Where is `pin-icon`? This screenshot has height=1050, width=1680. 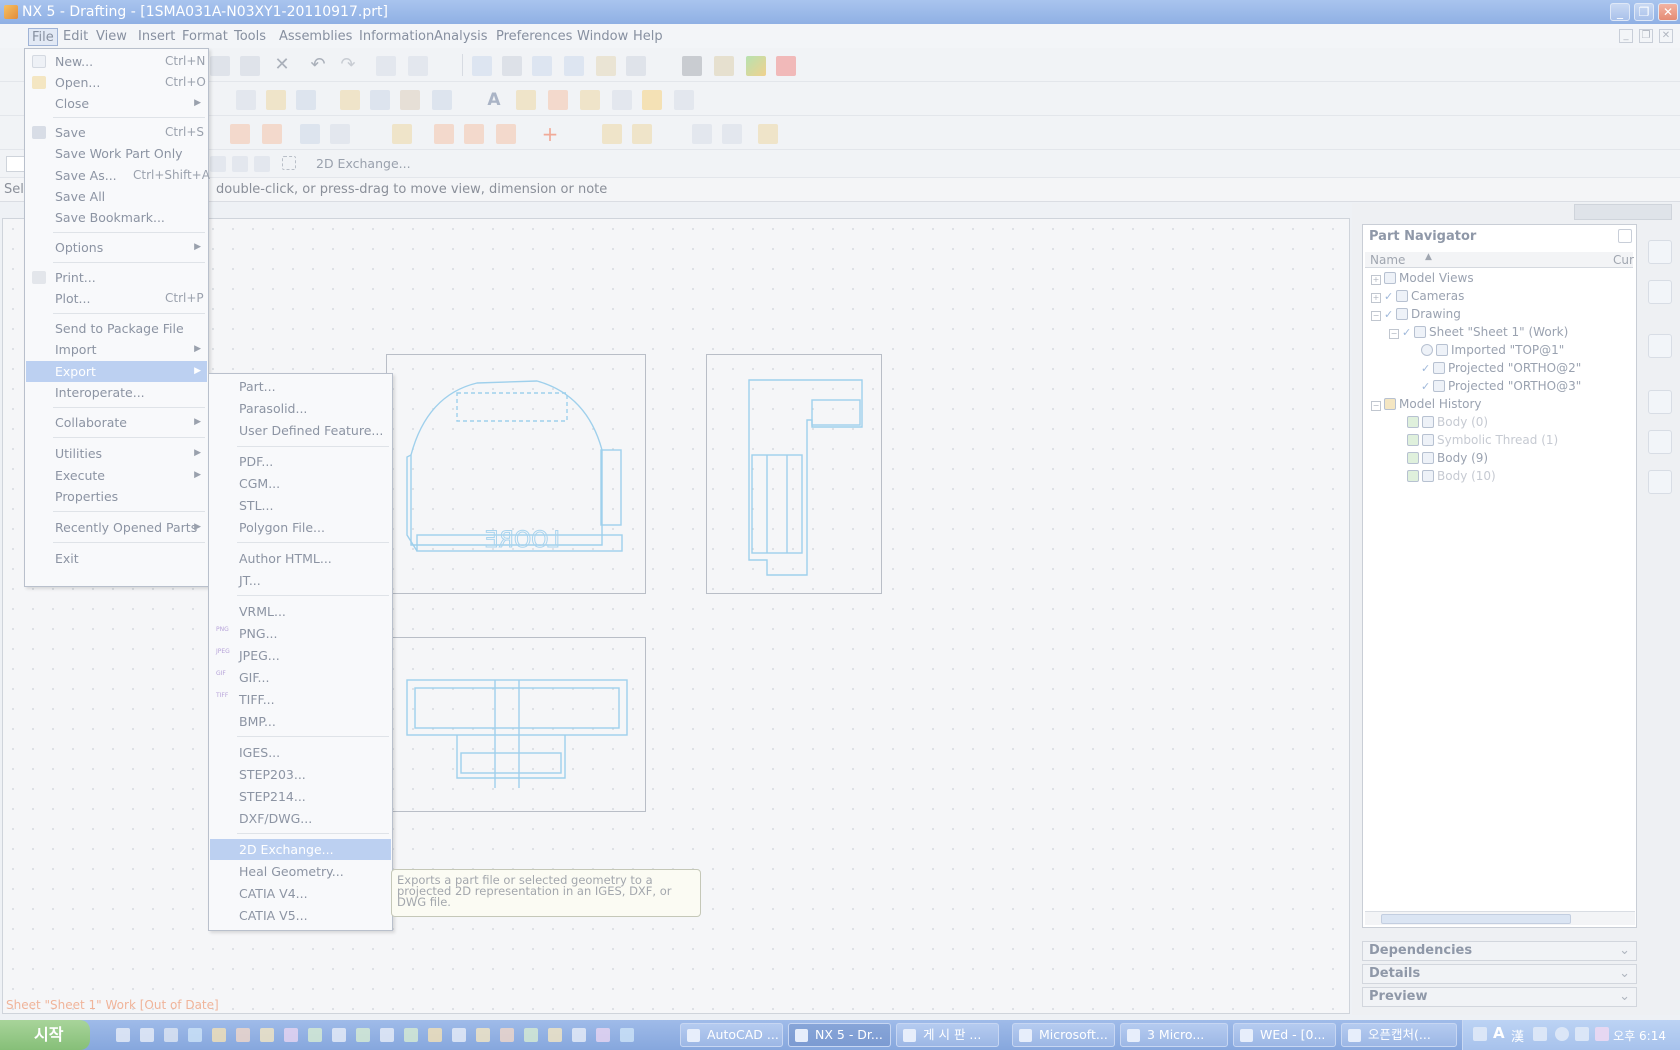 pin-icon is located at coordinates (1625, 236).